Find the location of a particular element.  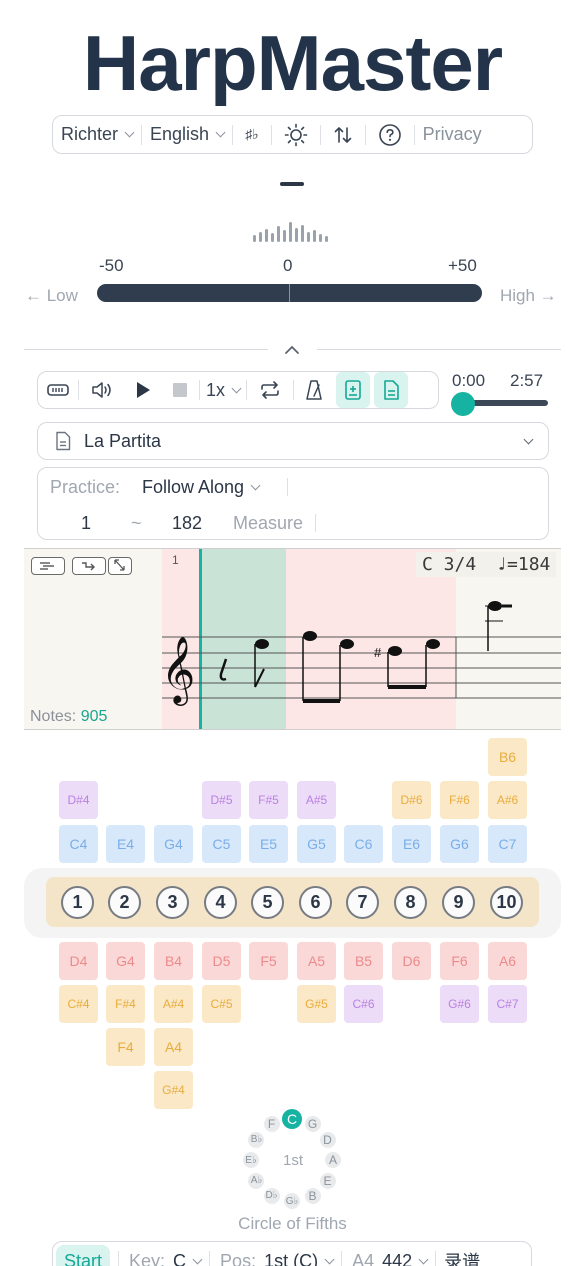

hole-4: 4 is located at coordinates (220, 902).